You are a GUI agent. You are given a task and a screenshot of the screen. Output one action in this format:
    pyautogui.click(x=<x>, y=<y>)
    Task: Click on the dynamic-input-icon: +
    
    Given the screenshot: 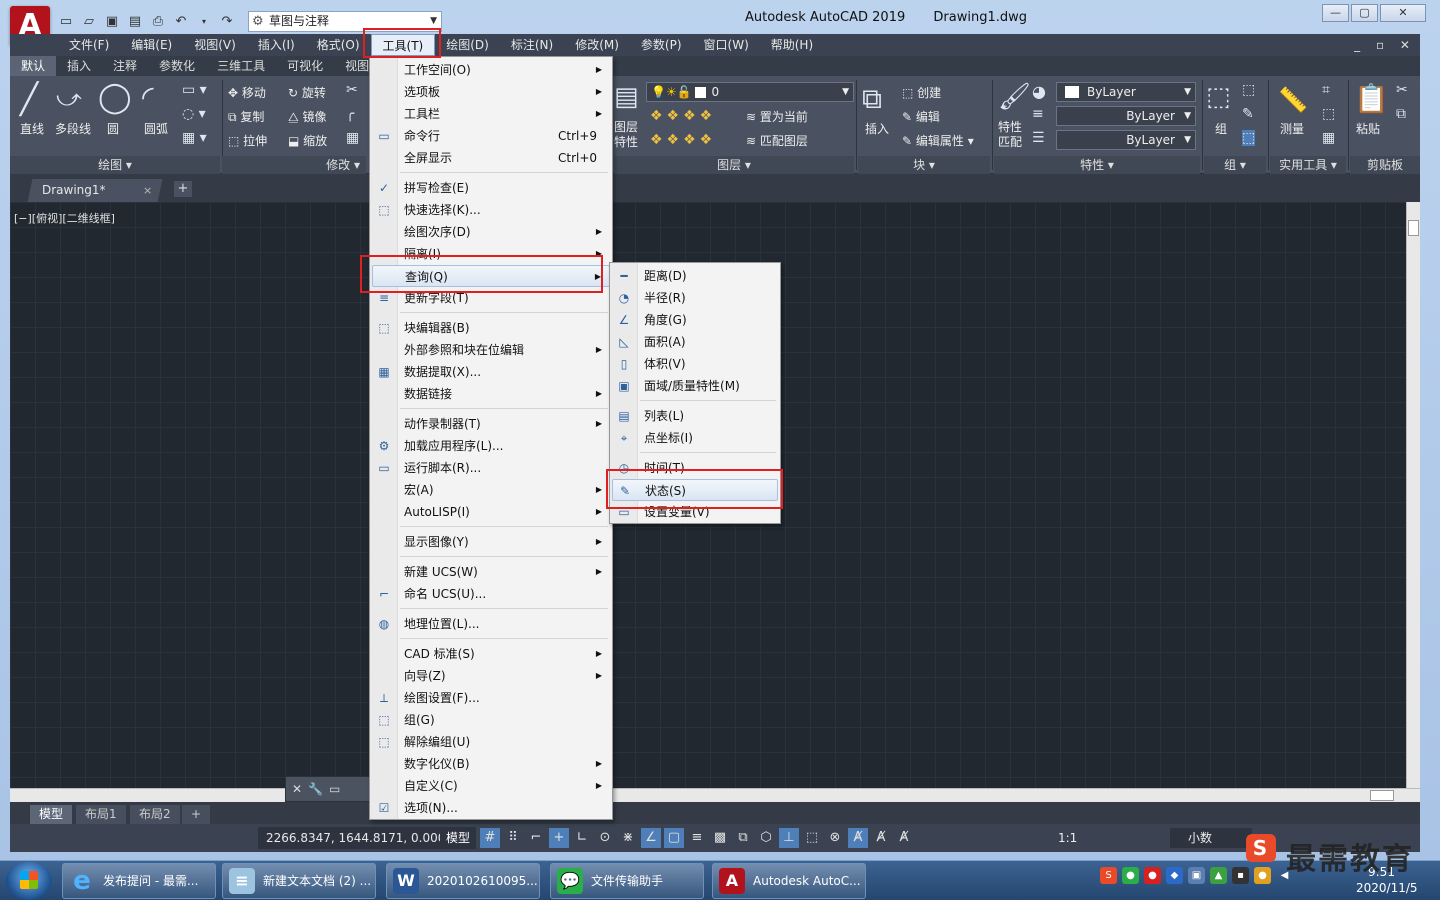 What is the action you would take?
    pyautogui.click(x=559, y=838)
    